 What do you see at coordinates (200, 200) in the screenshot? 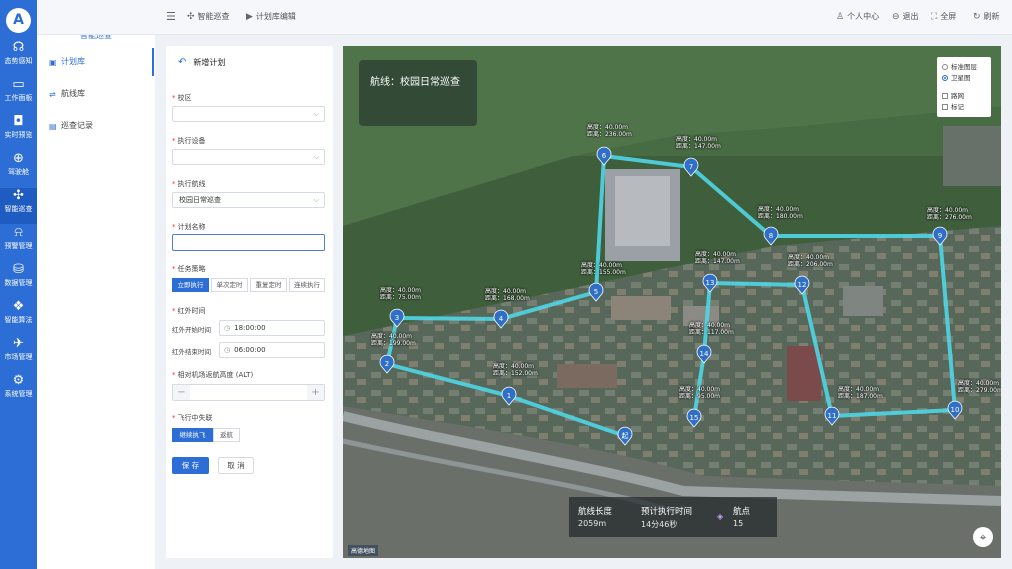
I see `route-select-value: 校园日常巡查` at bounding box center [200, 200].